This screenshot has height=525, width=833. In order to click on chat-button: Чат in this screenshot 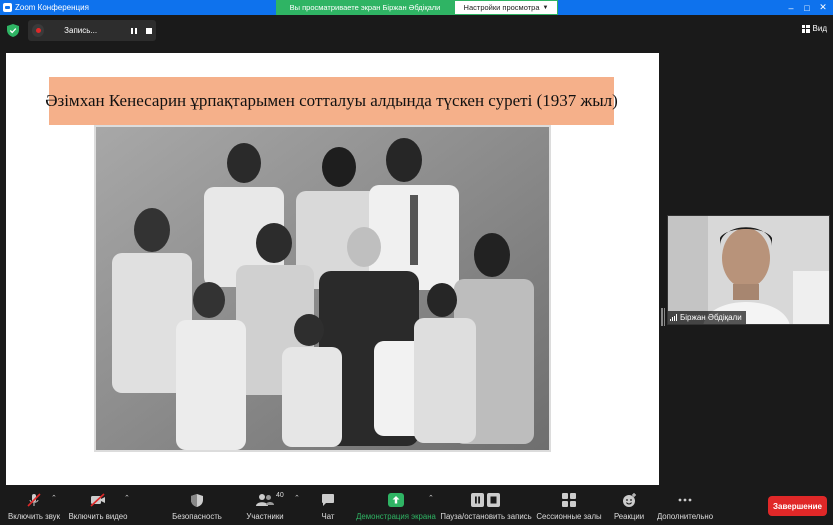, I will do `click(328, 506)`.